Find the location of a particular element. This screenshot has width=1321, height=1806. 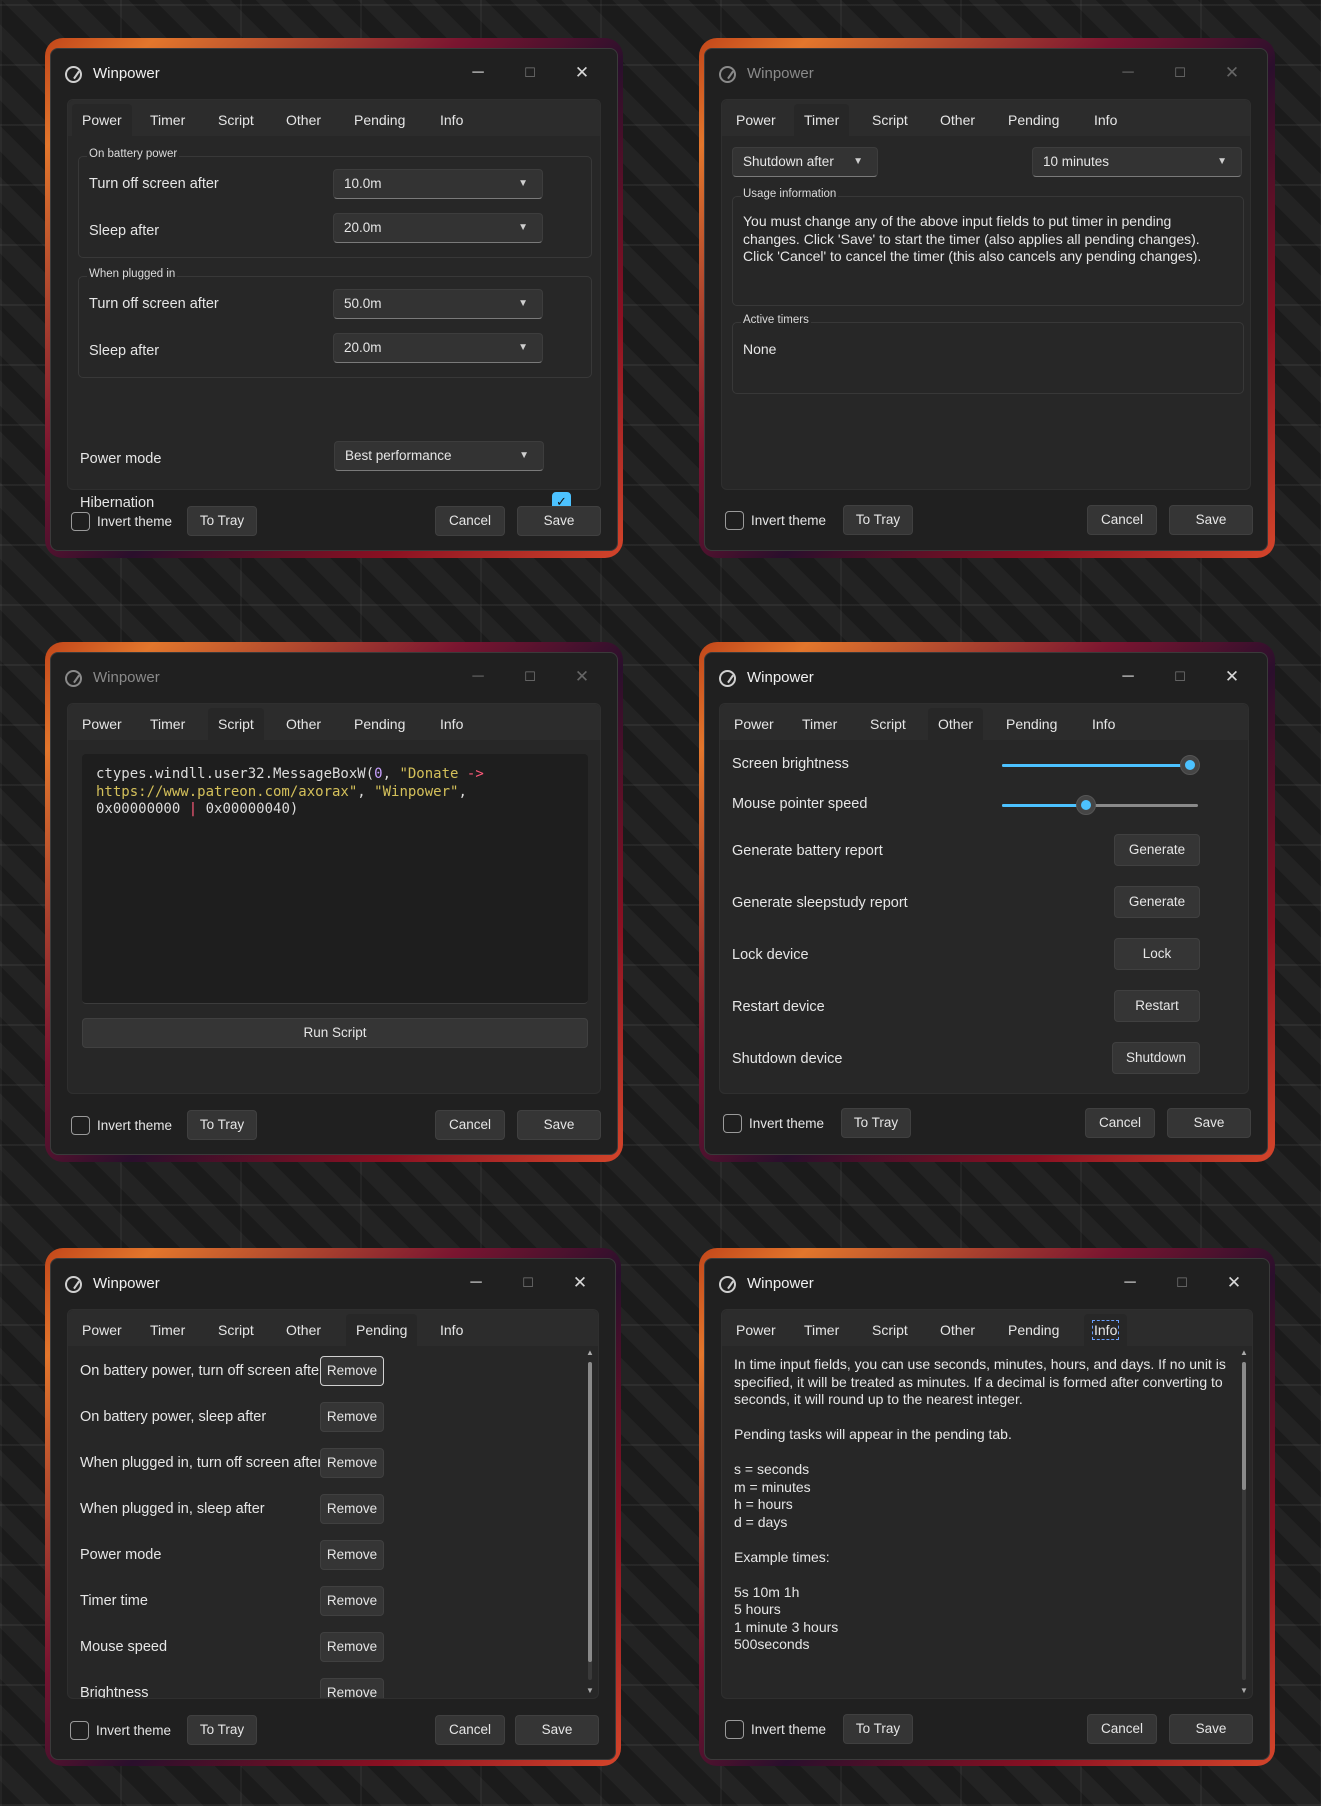

mouse-speed-slider-thumb is located at coordinates (1086, 805).